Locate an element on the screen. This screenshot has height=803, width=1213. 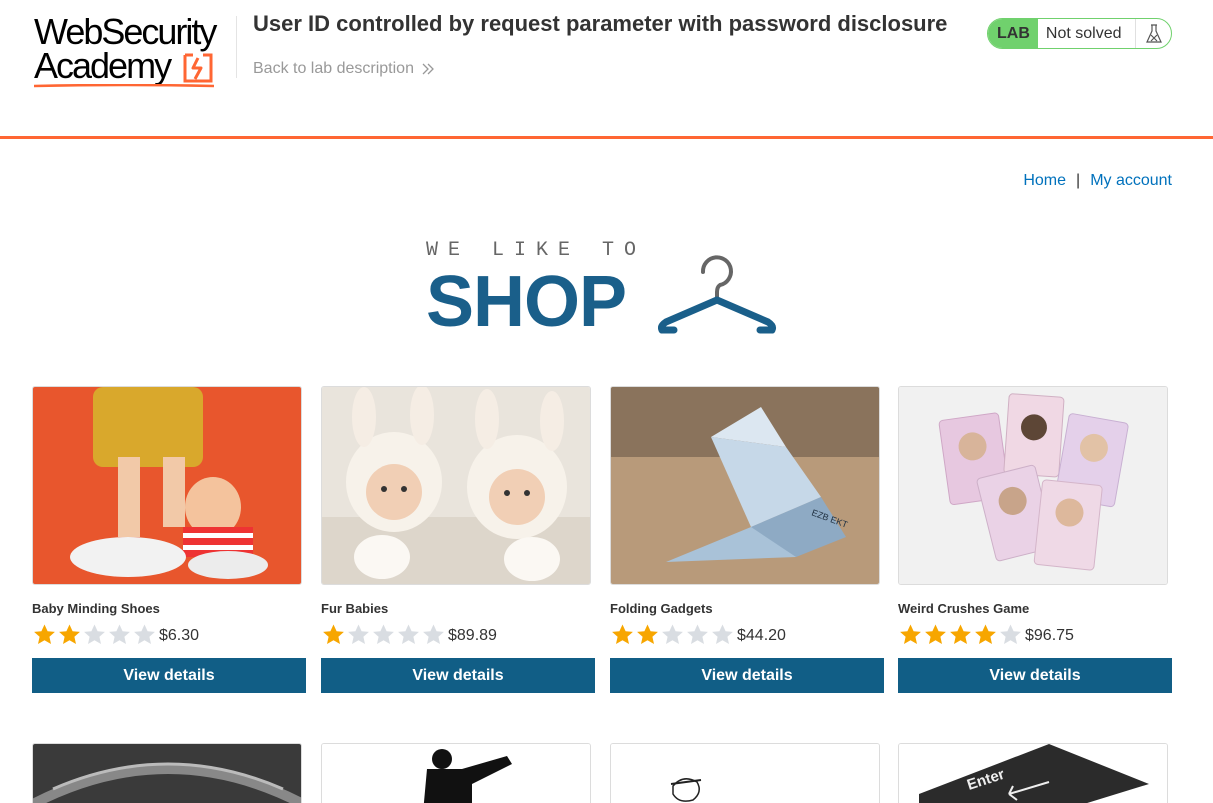
lab-status-text: Not solved is located at coordinates (1083, 33).